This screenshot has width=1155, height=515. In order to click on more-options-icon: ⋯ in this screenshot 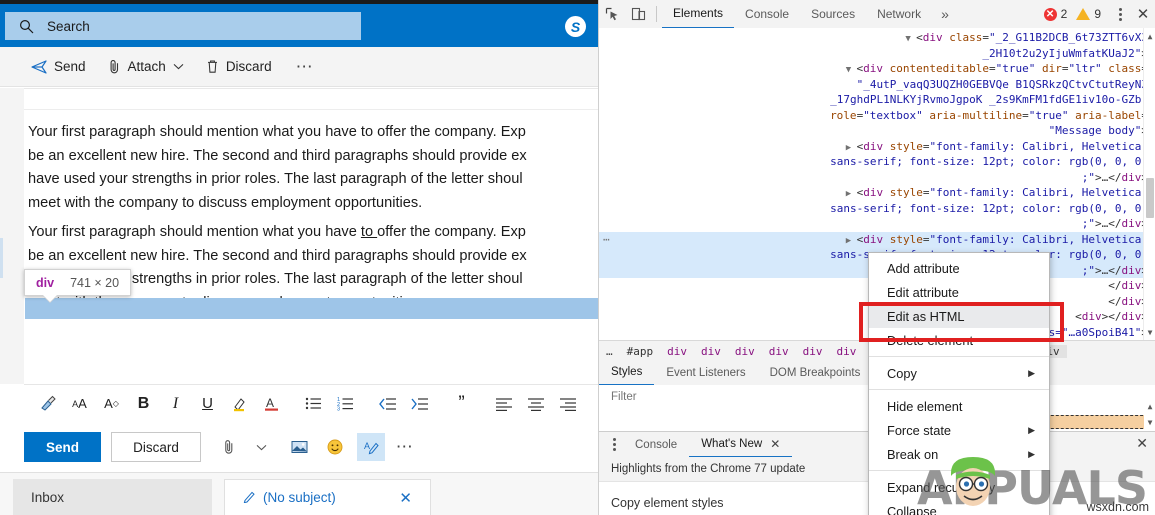, I will do `click(405, 447)`.